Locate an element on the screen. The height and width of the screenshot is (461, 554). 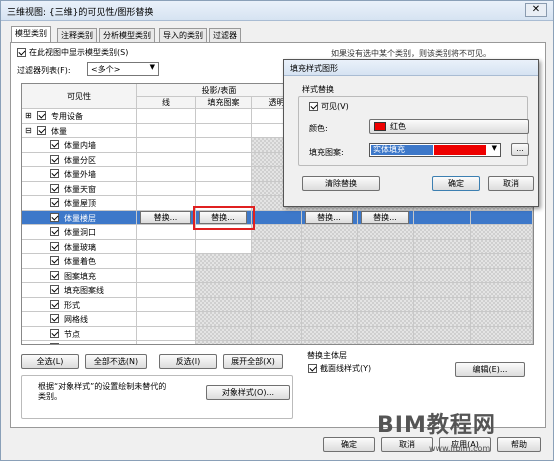
visible-checkbox: 可见(V) is located at coordinates (329, 106).